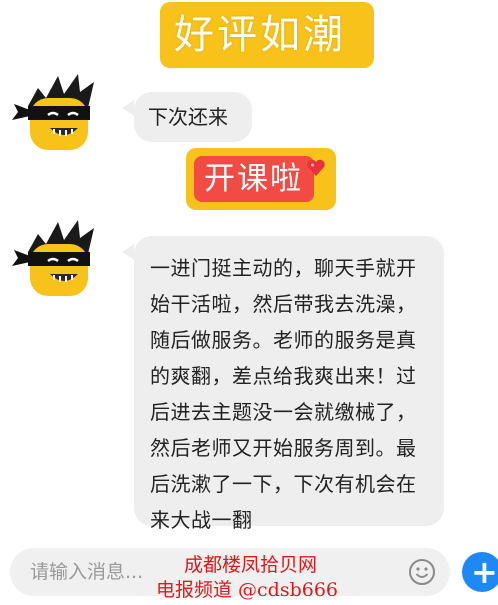 This screenshot has width=498, height=605. Describe the element at coordinates (283, 376) in the screenshot. I see `message-line: 的爽翻，差点给我爽出来！过` at that location.